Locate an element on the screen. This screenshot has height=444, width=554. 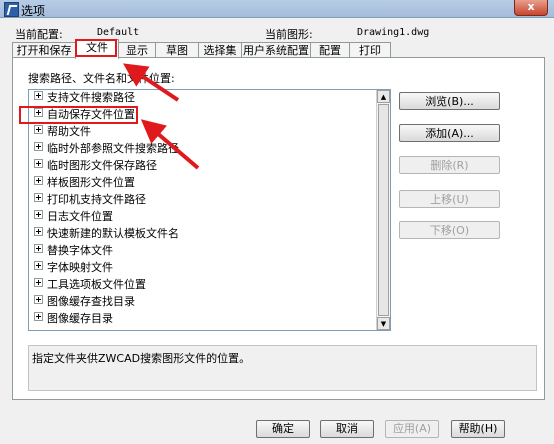
current-drawing-value: Drawing1.dwg is located at coordinates (393, 32).